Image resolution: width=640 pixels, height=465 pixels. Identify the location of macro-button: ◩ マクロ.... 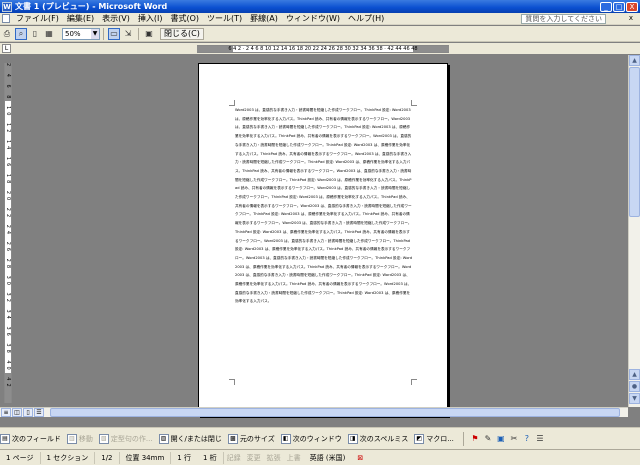
(434, 438).